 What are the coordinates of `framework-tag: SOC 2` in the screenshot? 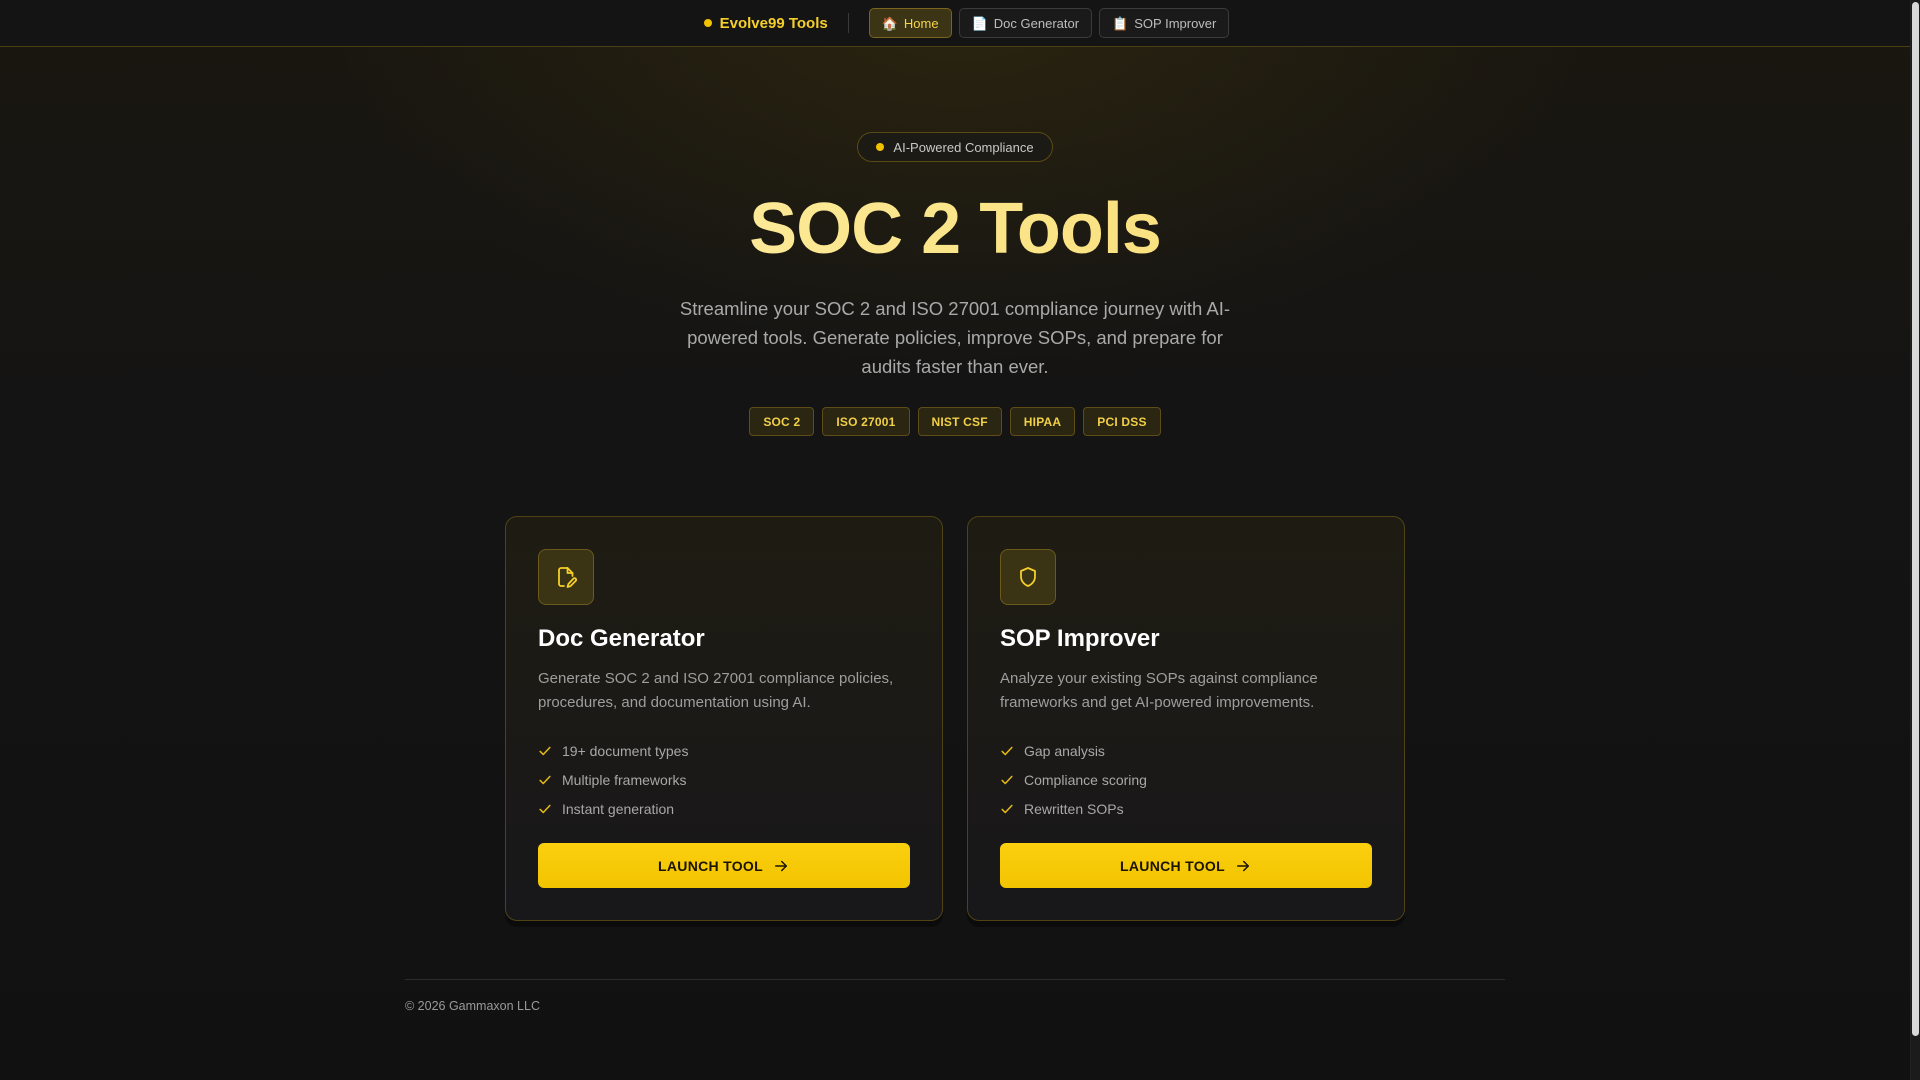 It's located at (782, 421).